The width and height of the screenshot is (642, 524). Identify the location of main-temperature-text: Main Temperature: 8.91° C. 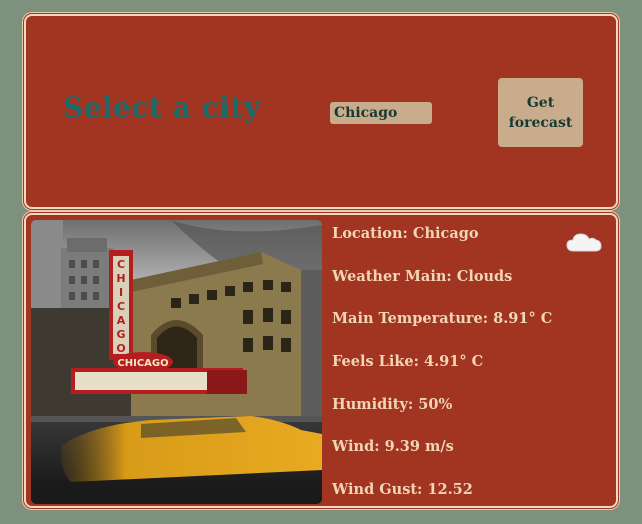
(442, 318).